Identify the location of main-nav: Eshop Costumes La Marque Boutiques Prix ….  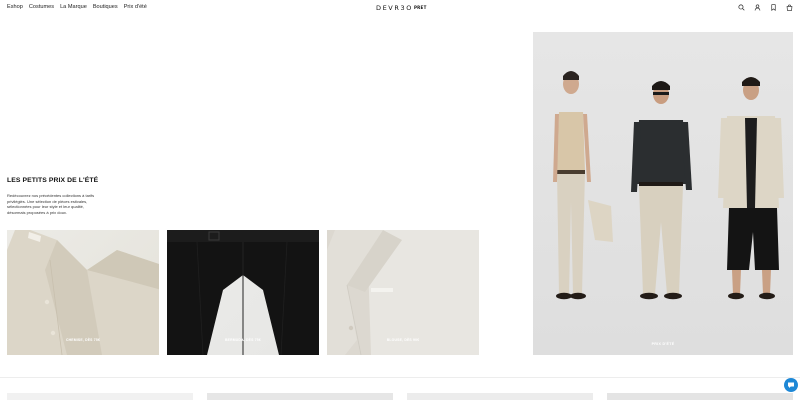
(77, 7).